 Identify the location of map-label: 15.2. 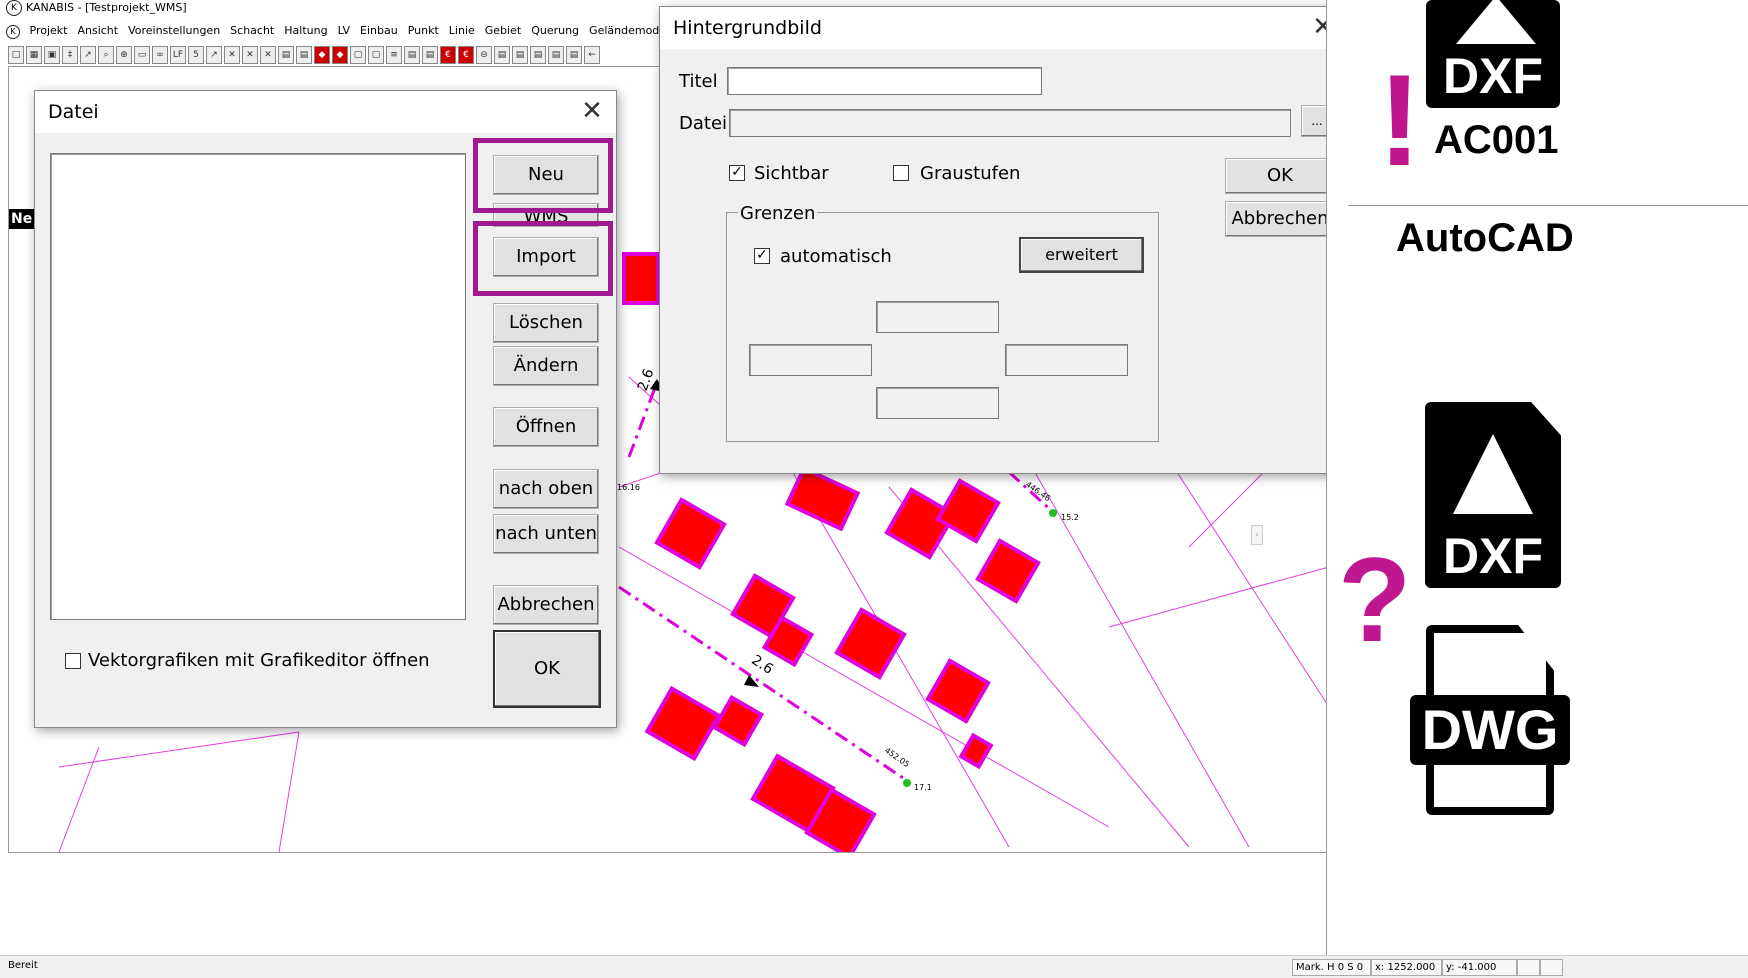
(1070, 517).